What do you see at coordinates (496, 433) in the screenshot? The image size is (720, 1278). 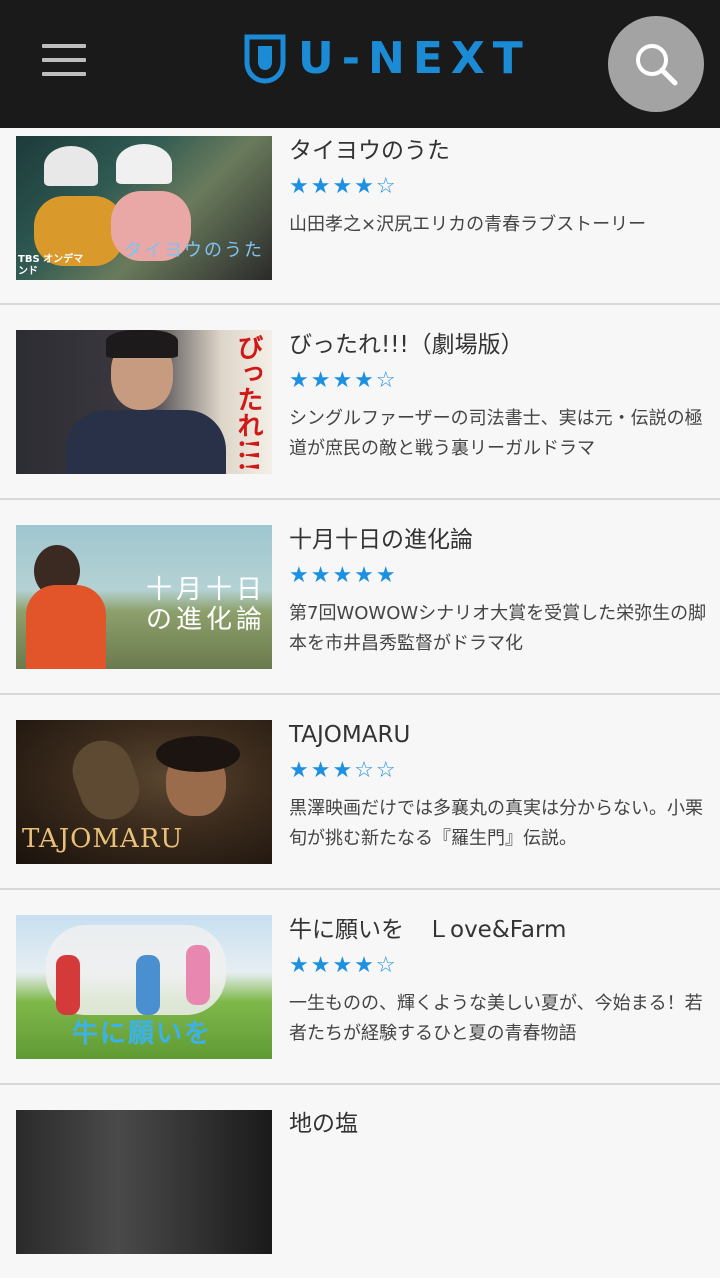 I see `item-description: シングルファーザーの司法書士、実は元・伝説の極道が庶民の敵と戦う裏リーガルドラマ` at bounding box center [496, 433].